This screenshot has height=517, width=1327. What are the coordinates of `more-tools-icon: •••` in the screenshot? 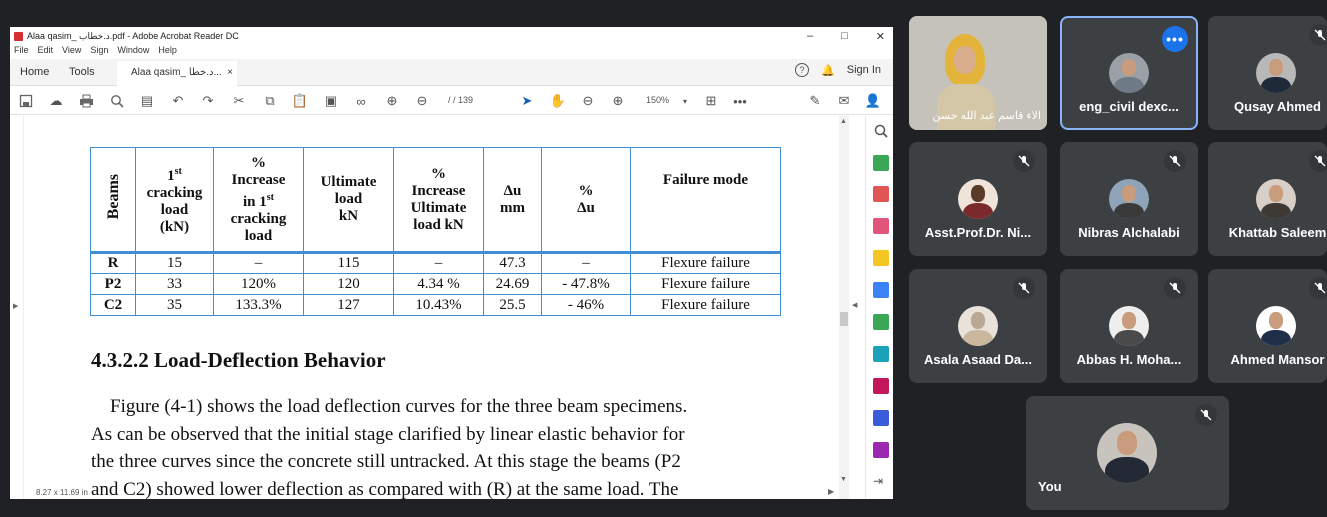 It's located at (740, 101).